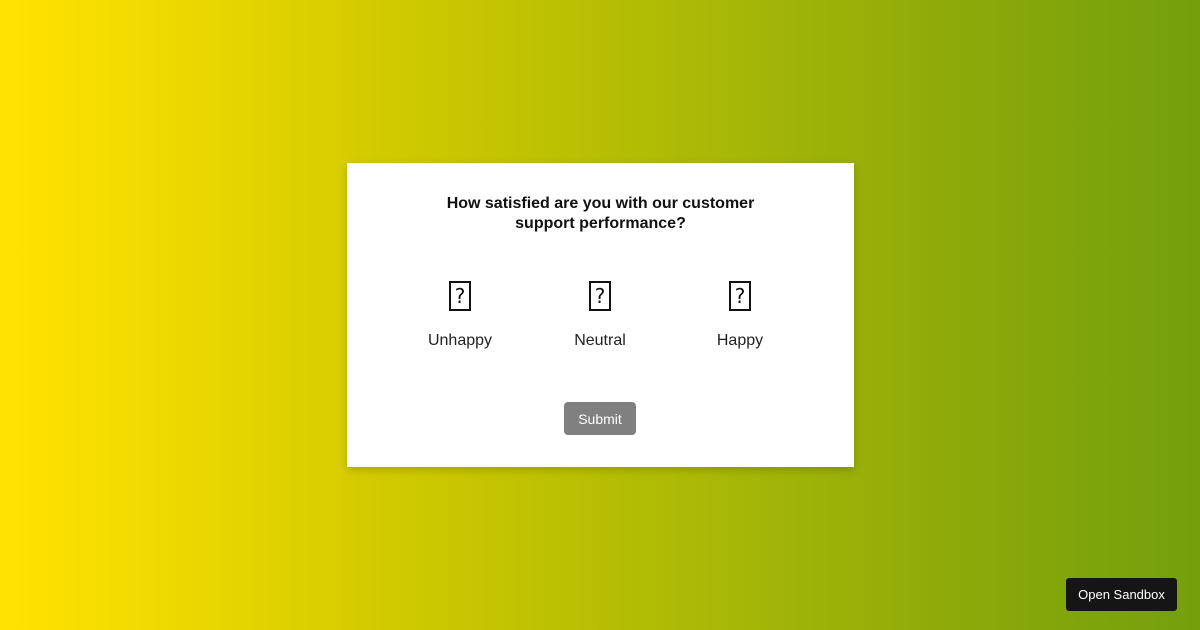 Image resolution: width=1200 pixels, height=630 pixels. What do you see at coordinates (460, 296) in the screenshot?
I see `unhappy-face-icon: ?` at bounding box center [460, 296].